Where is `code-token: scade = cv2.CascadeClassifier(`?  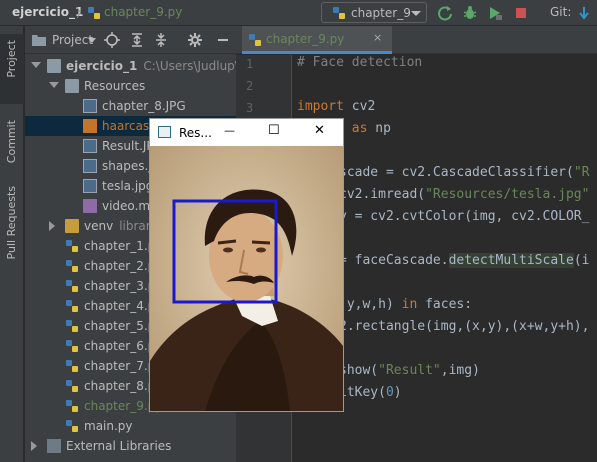
code-token: scade = cv2.CascadeClassifier( is located at coordinates (456, 172).